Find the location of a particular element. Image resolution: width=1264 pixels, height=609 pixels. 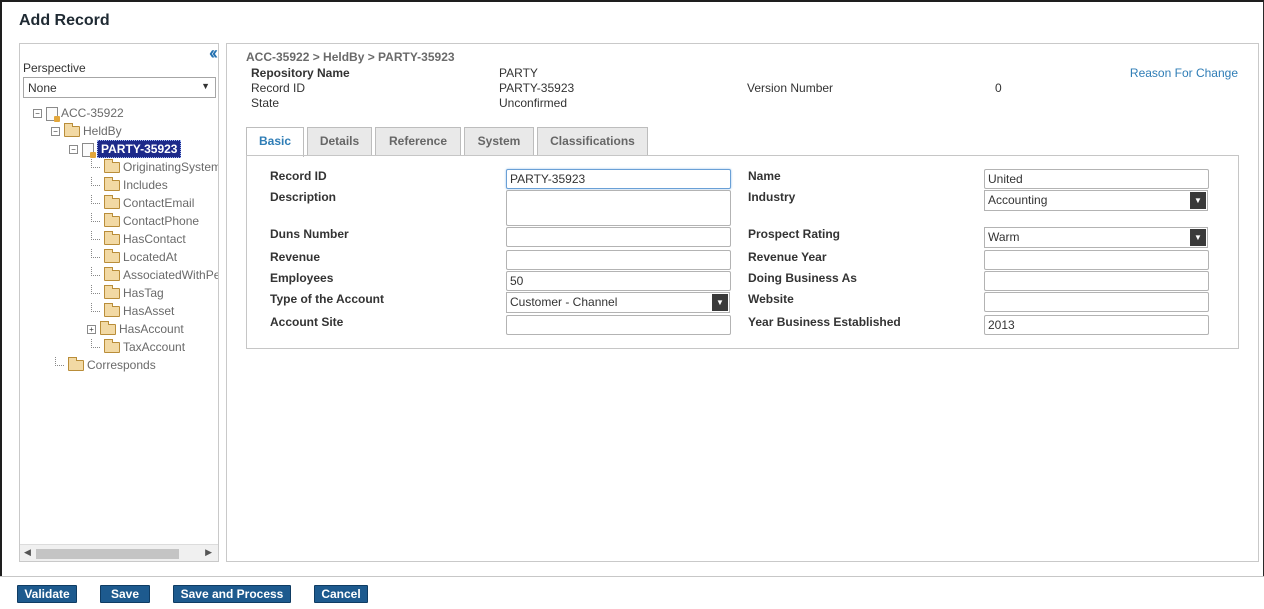

horizontal-scrollbar: ◀ ▶ is located at coordinates (119, 552).